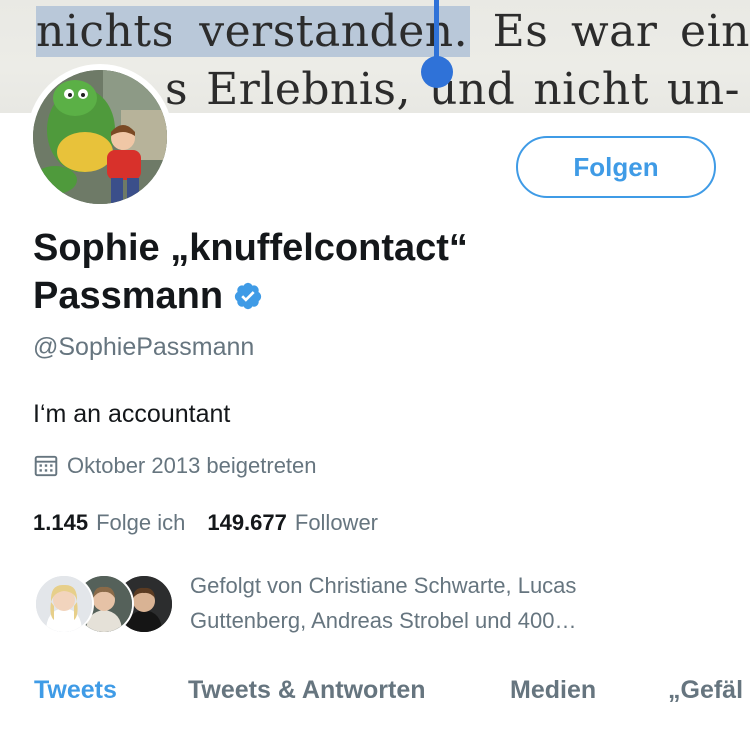  What do you see at coordinates (292, 523) in the screenshot?
I see `followers-stat: 149.677 Follower` at bounding box center [292, 523].